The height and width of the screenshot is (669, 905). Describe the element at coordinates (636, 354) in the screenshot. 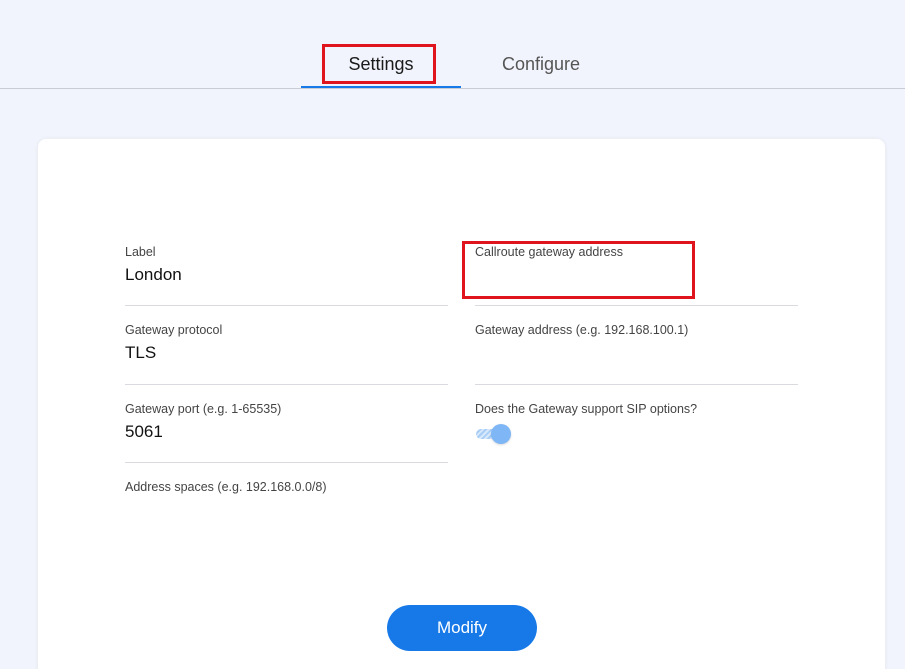

I see `gateway-address-field: Gateway address (e.g. 192.168.100.1)` at that location.